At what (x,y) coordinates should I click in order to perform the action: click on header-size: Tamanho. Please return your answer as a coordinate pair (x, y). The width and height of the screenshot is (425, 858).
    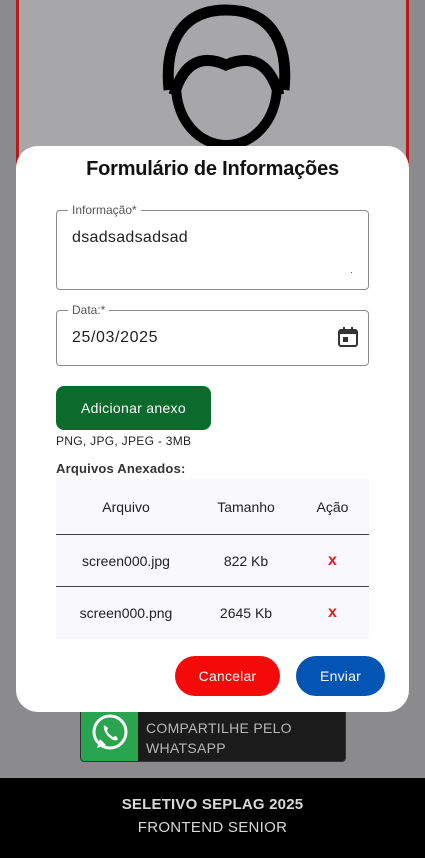
    Looking at the image, I should click on (246, 506).